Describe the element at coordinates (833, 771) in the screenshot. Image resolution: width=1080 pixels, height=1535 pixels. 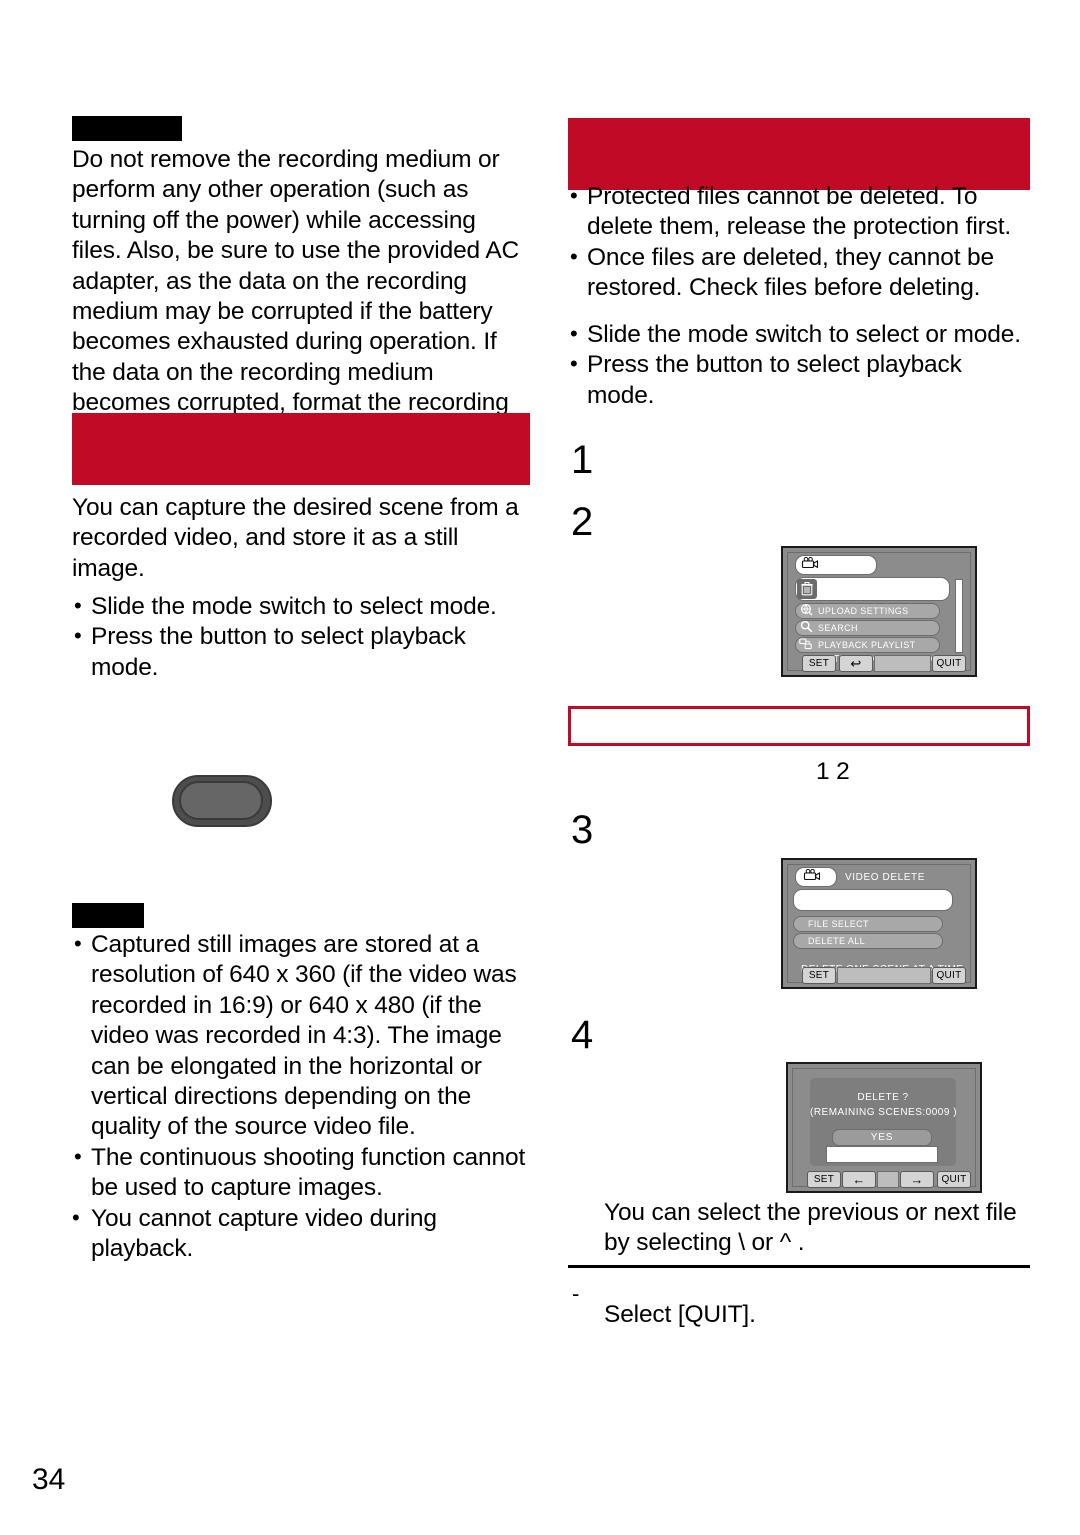
I see `sub-note-text: 1 2` at that location.